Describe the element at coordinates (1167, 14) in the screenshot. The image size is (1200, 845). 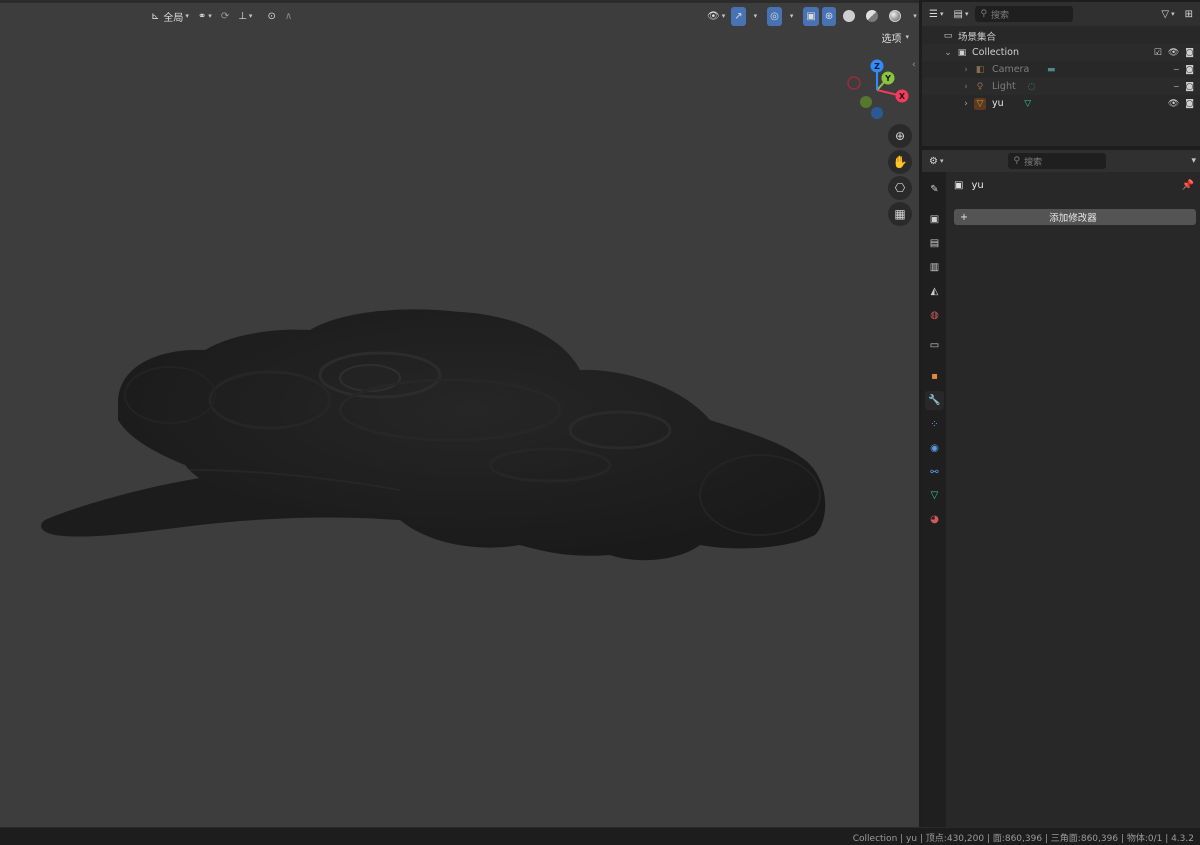
I see `filter-dropdown: ▽ ▾` at that location.